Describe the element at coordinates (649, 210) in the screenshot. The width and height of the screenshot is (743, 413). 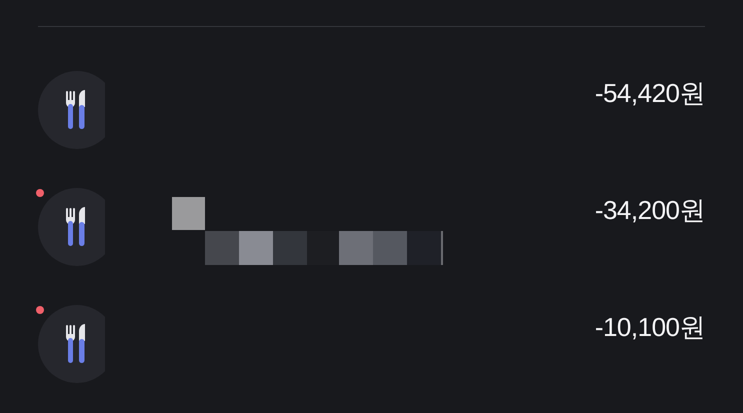
I see `amount-text: -34,200원` at that location.